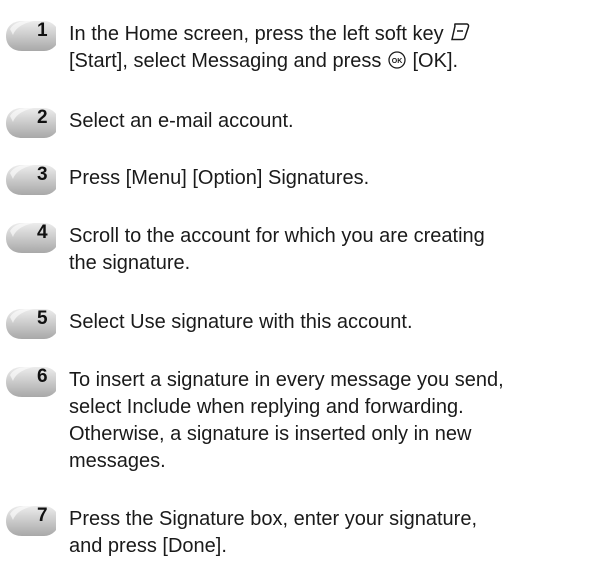 The height and width of the screenshot is (562, 595). Describe the element at coordinates (329, 121) in the screenshot. I see `step-text: Select an e-mail account.` at that location.